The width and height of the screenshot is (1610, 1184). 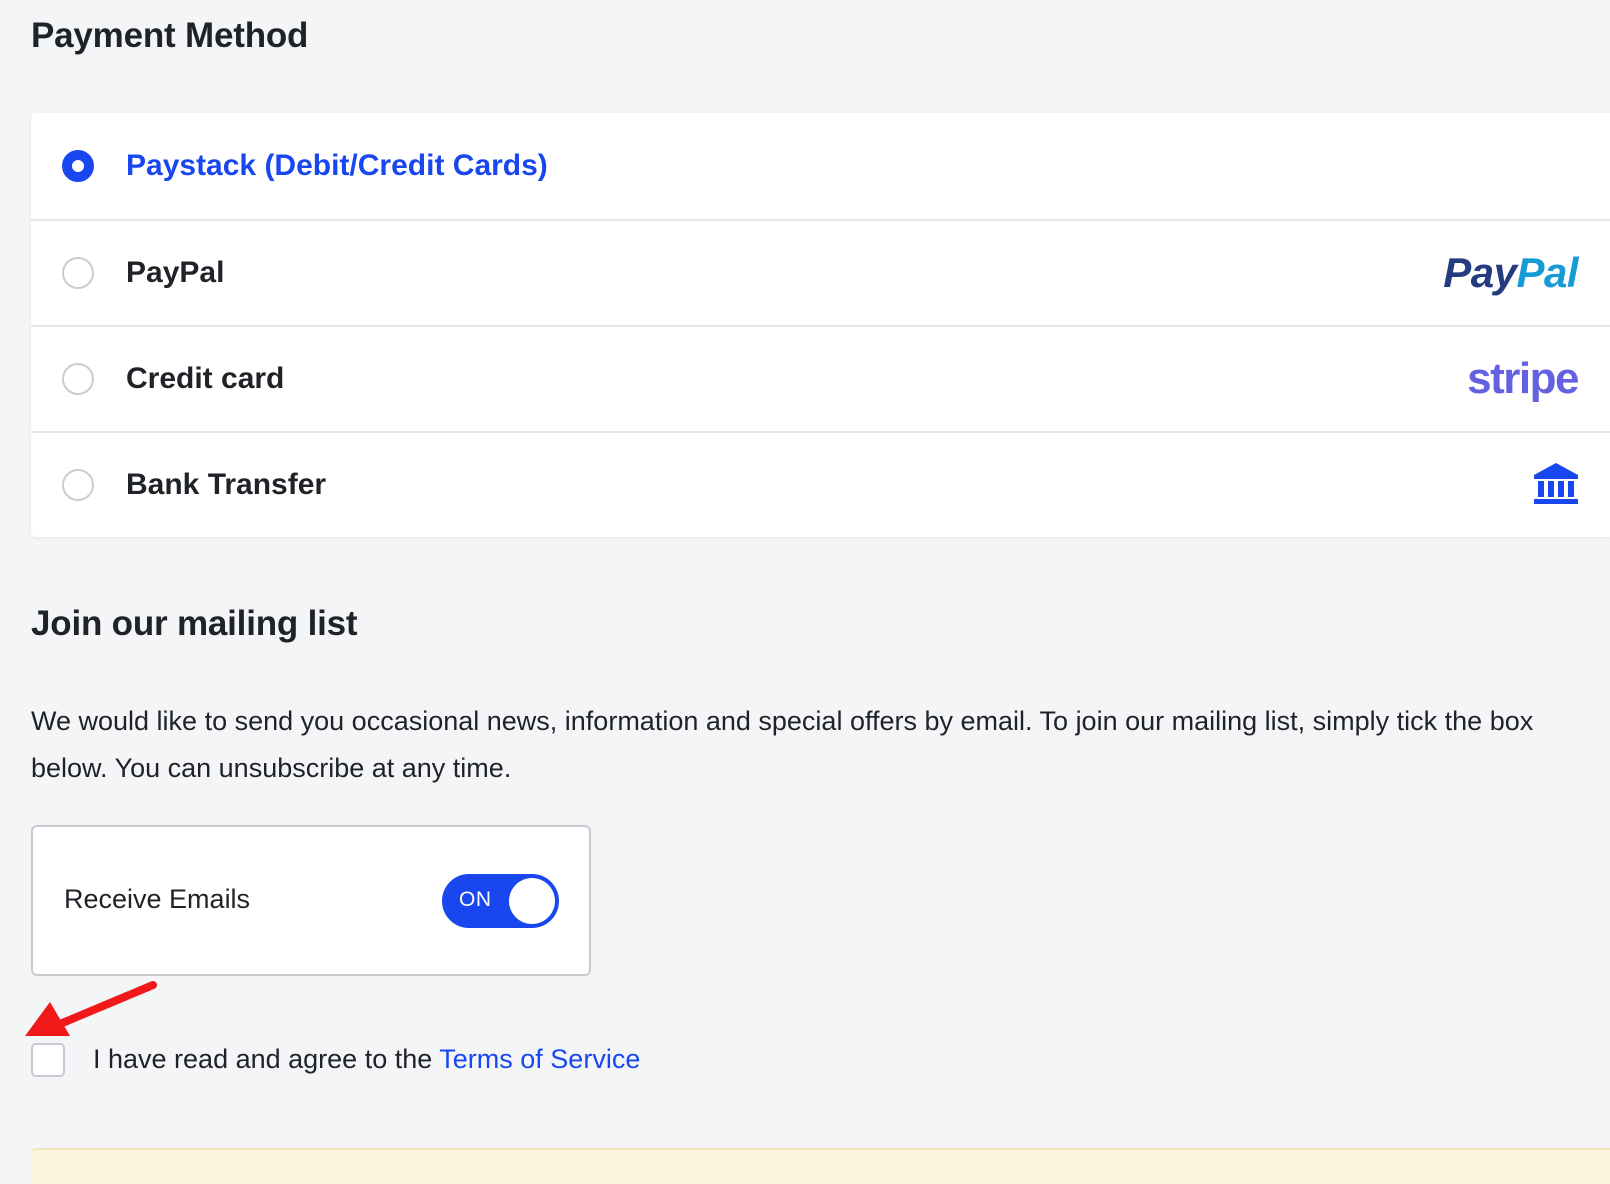 What do you see at coordinates (1480, 272) in the screenshot?
I see `paypal-logo-part1: Pay` at bounding box center [1480, 272].